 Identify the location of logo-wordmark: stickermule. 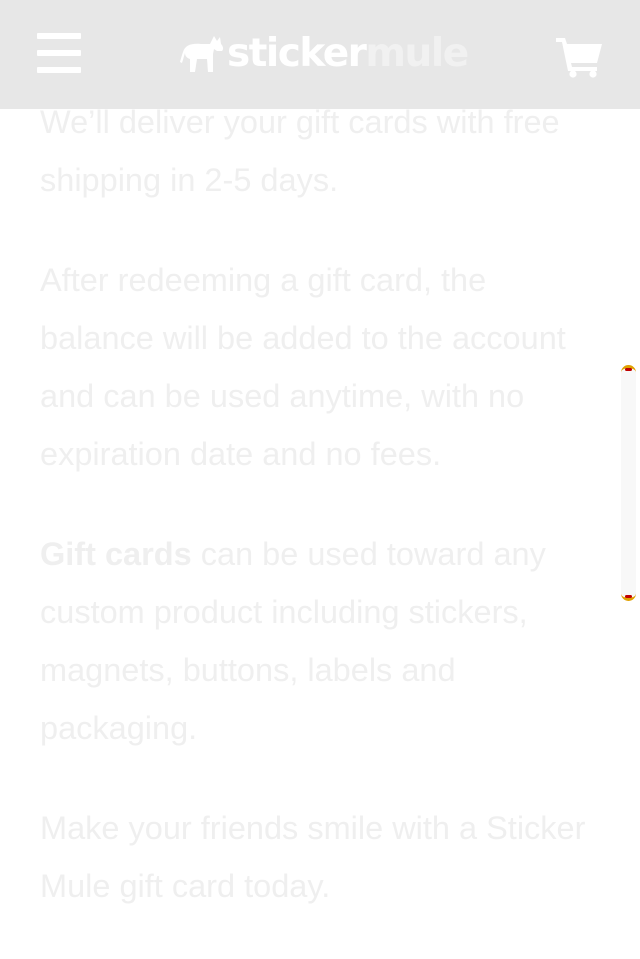
(348, 53).